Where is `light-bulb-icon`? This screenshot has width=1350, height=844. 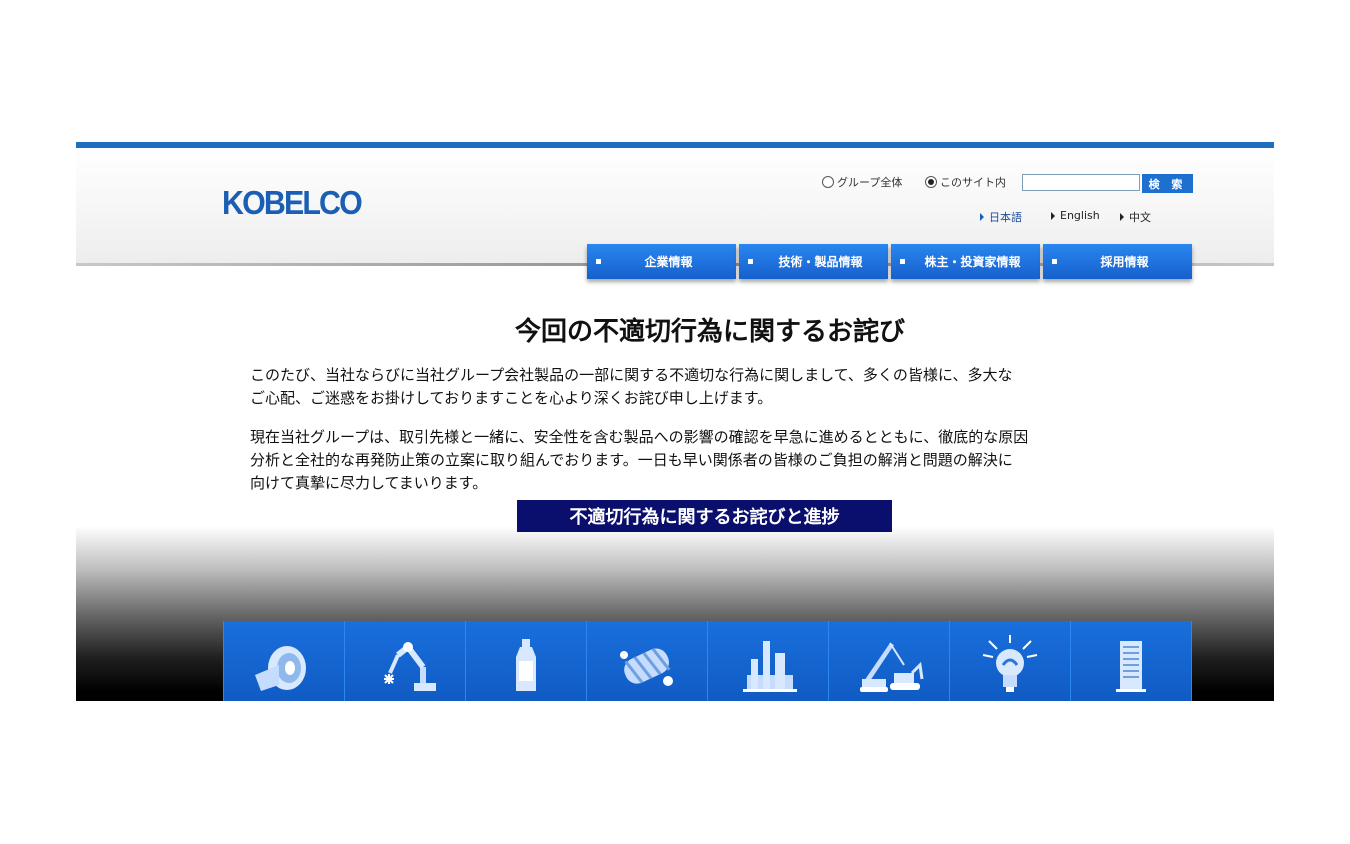
light-bulb-icon is located at coordinates (1010, 663).